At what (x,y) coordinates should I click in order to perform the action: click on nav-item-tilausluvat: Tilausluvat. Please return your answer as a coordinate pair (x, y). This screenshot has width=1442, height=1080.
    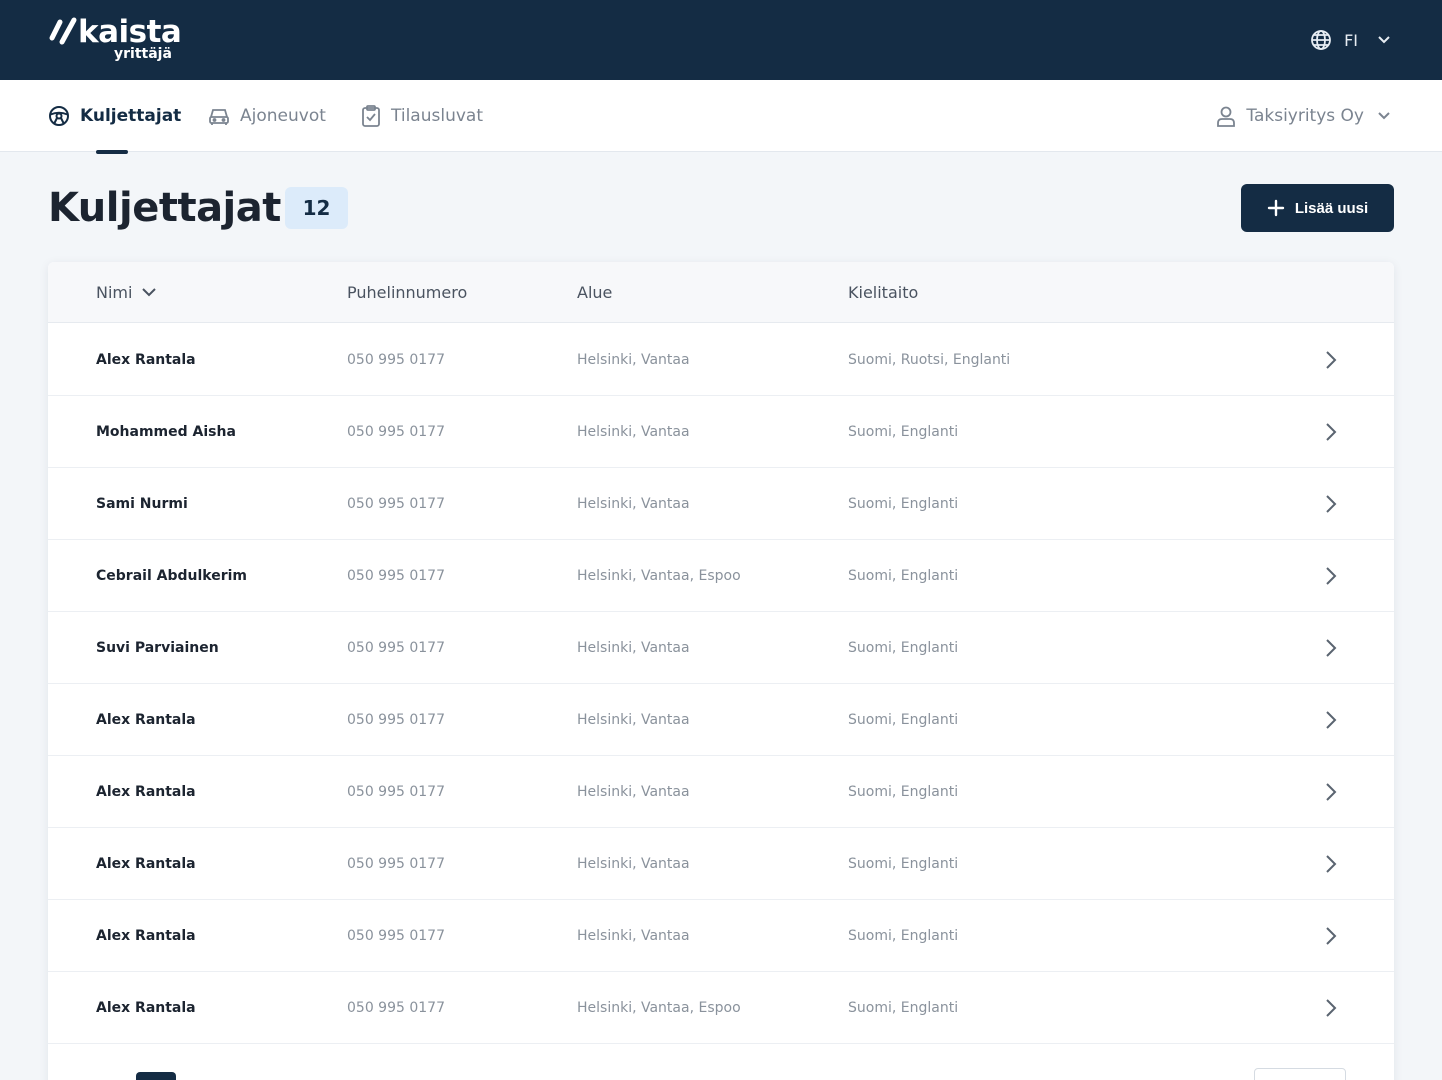
    Looking at the image, I should click on (422, 116).